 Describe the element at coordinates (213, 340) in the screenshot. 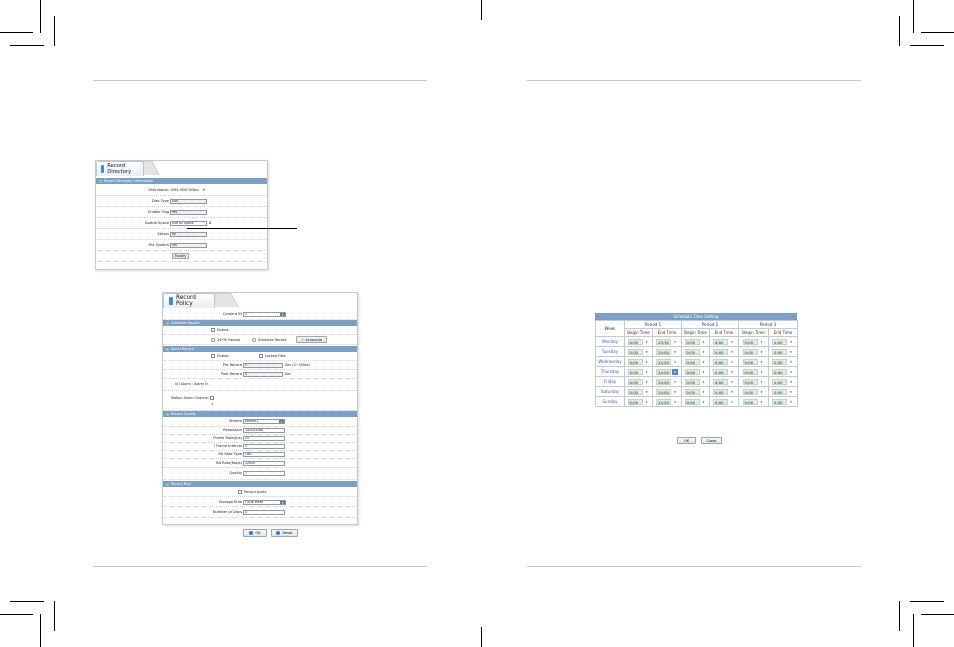

I see `record-24x7-radio` at that location.